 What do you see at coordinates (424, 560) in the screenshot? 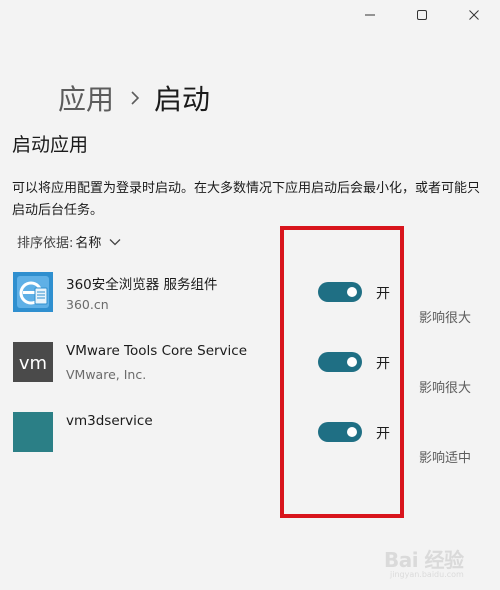
I see `watermark-brand: Bai 经验` at bounding box center [424, 560].